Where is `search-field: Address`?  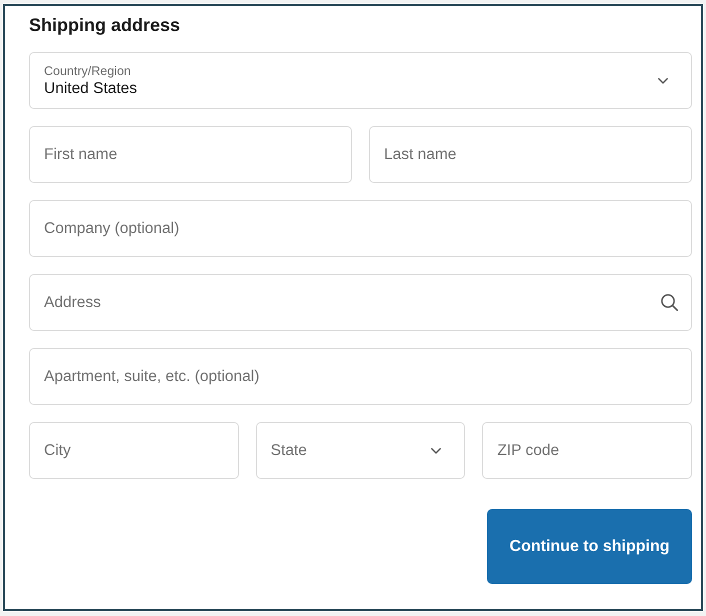
search-field: Address is located at coordinates (360, 302).